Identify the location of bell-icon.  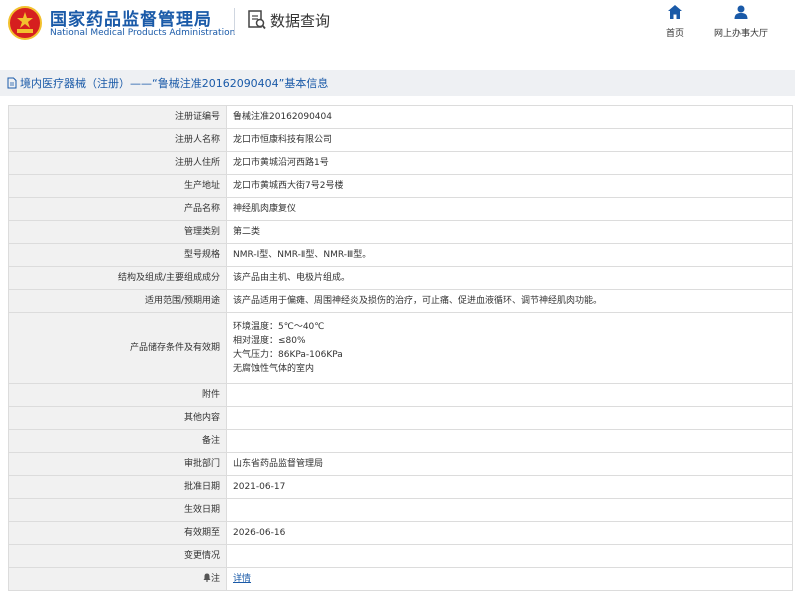
(207, 577).